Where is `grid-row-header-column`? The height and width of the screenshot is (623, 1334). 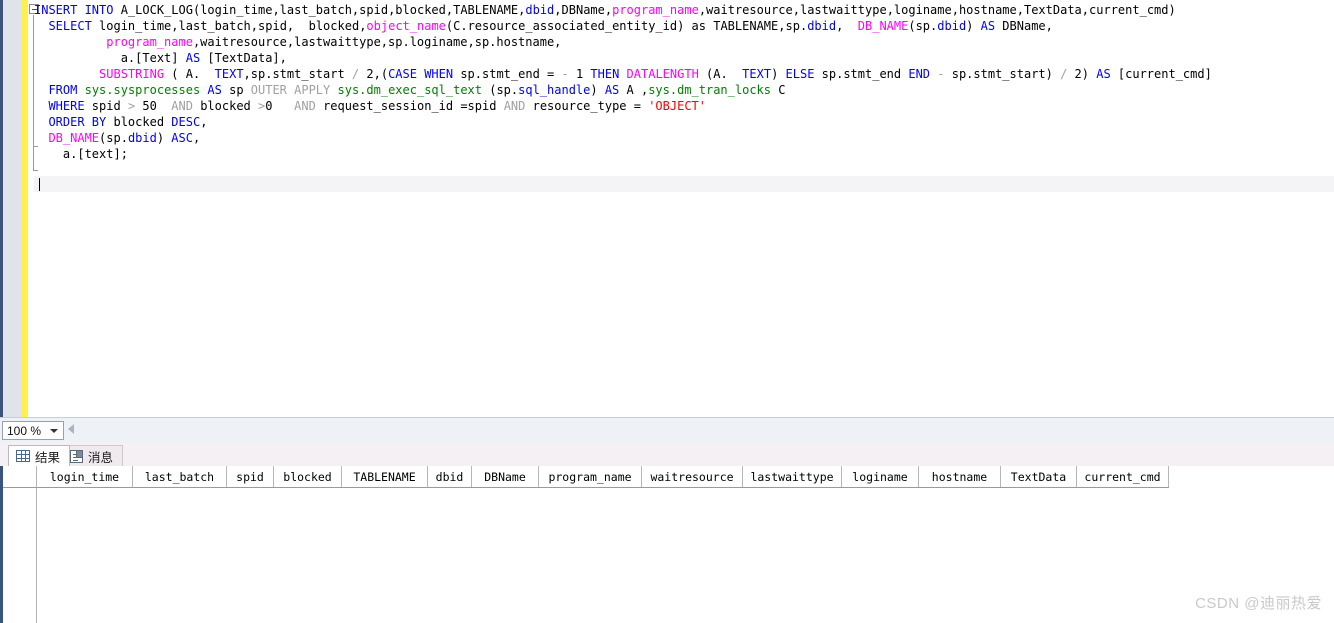
grid-row-header-column is located at coordinates (20, 555).